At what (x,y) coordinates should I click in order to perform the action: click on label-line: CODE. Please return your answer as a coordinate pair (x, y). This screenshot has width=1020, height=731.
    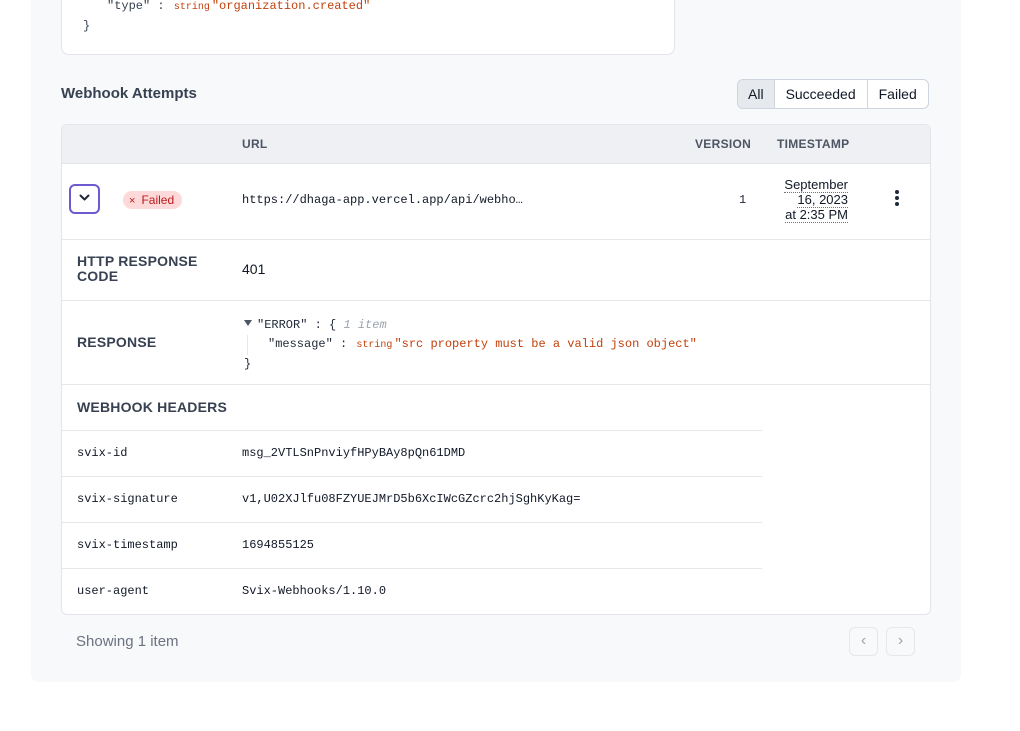
    Looking at the image, I should click on (98, 276).